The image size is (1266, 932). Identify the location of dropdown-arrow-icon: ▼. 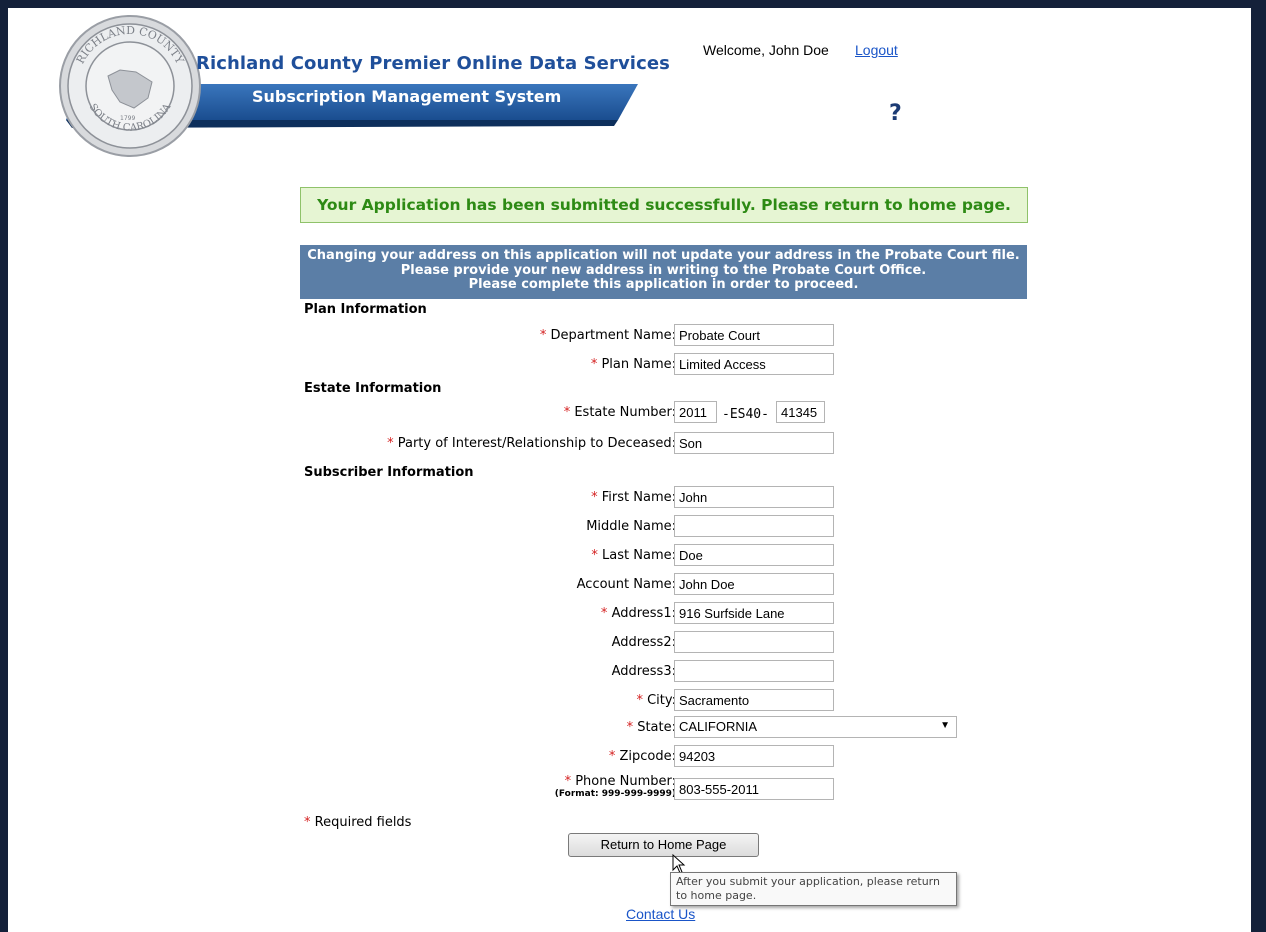
(945, 725).